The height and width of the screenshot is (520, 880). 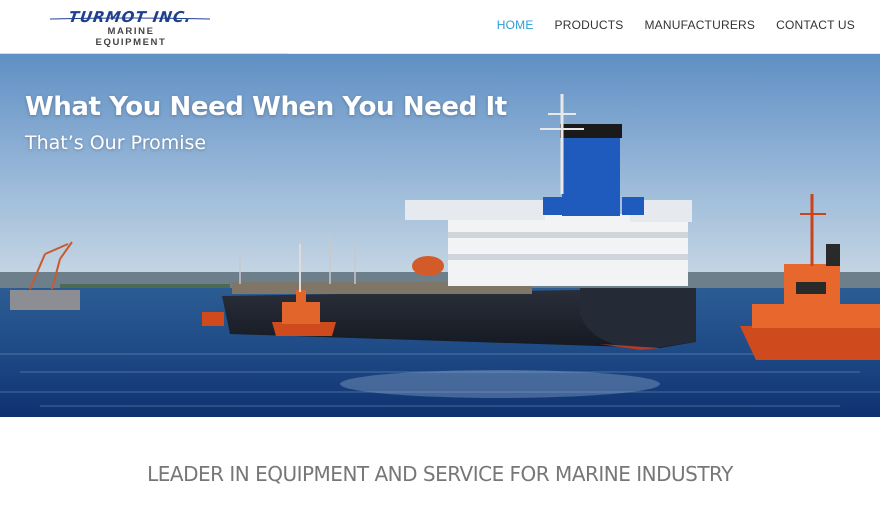 I want to click on hero-subtitle: That’s Our Promise, so click(x=116, y=143).